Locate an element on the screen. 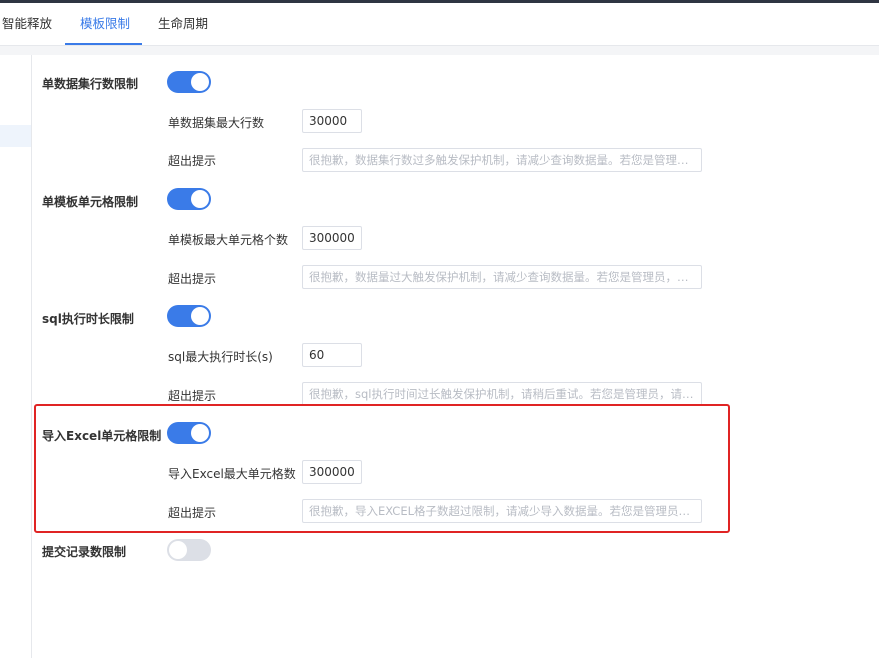 The width and height of the screenshot is (879, 658). tab-lifecycle: 生命周期 is located at coordinates (183, 24).